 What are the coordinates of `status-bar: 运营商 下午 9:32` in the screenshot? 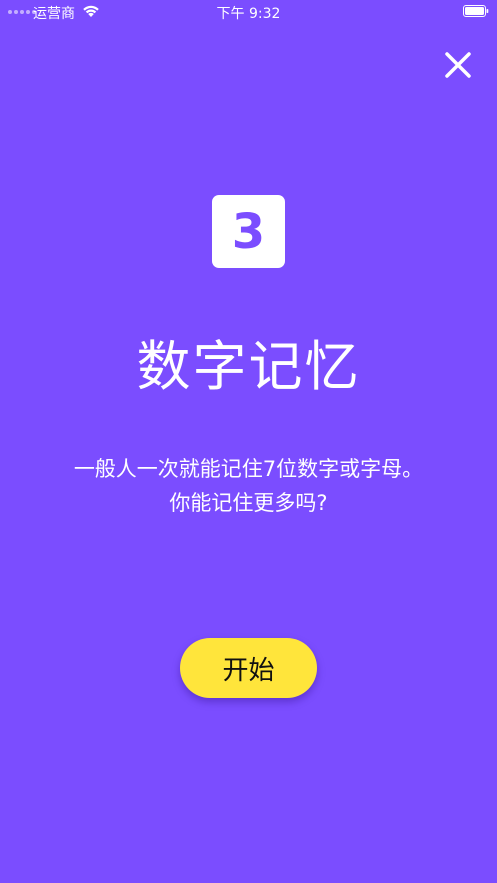 It's located at (248, 12).